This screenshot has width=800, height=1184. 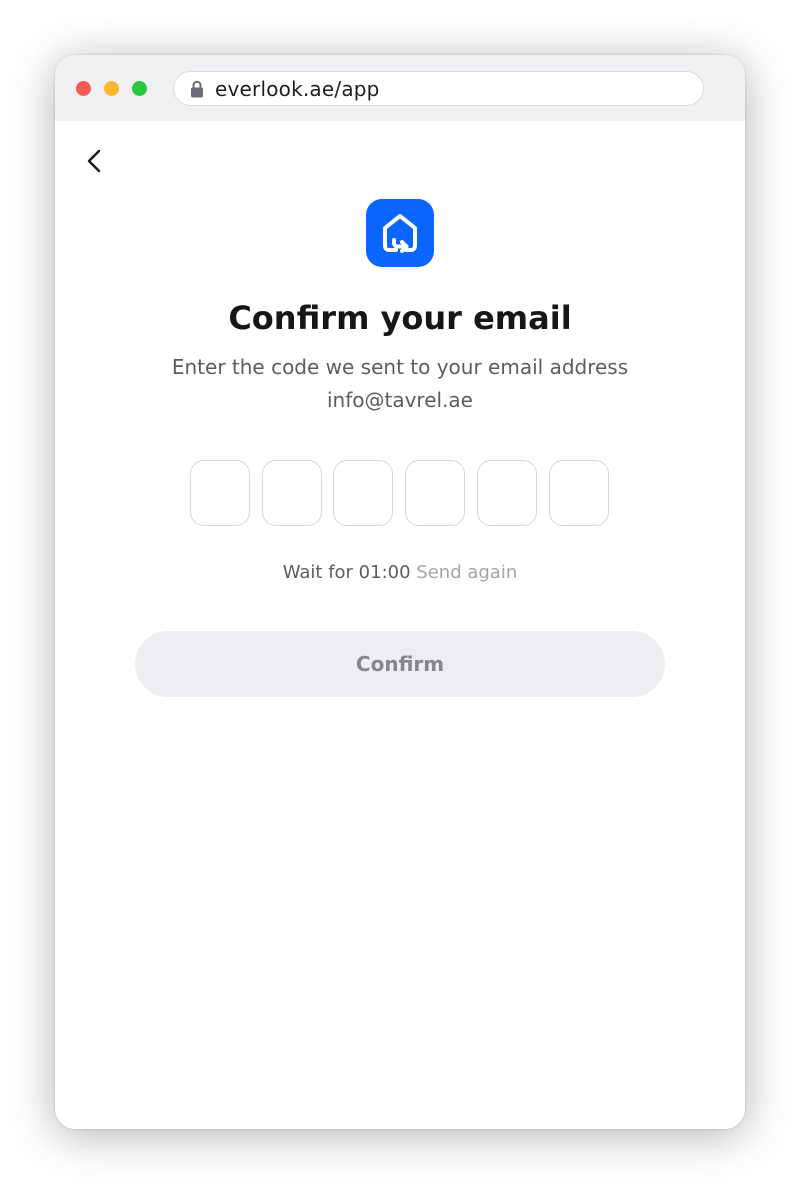 I want to click on house-arrow-icon, so click(x=400, y=233).